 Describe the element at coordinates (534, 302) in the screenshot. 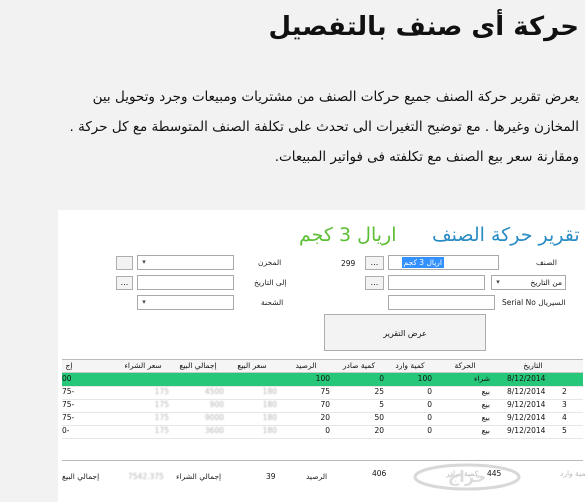

I see `serial-label: السيريال Serial No` at that location.